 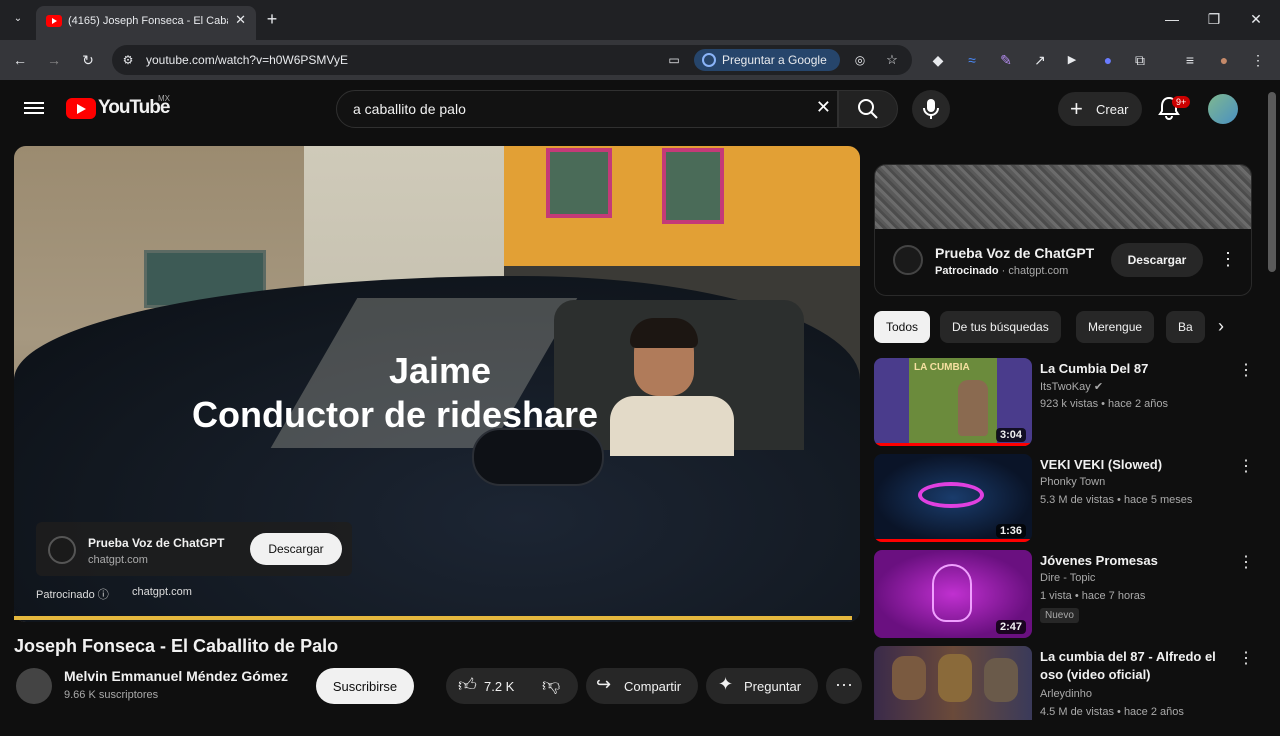 What do you see at coordinates (1112, 712) in the screenshot?
I see `video-stats: 4.5 M de vistas • hace 2 años` at bounding box center [1112, 712].